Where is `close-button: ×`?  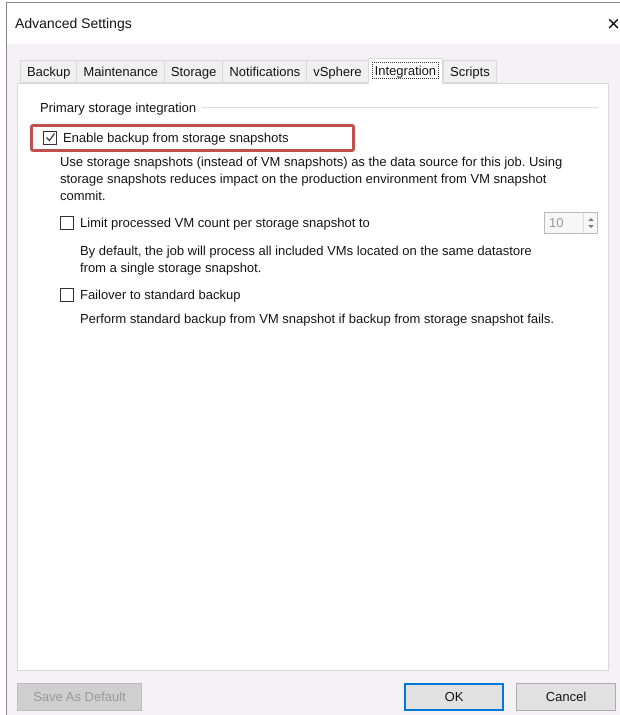 close-button: × is located at coordinates (612, 23).